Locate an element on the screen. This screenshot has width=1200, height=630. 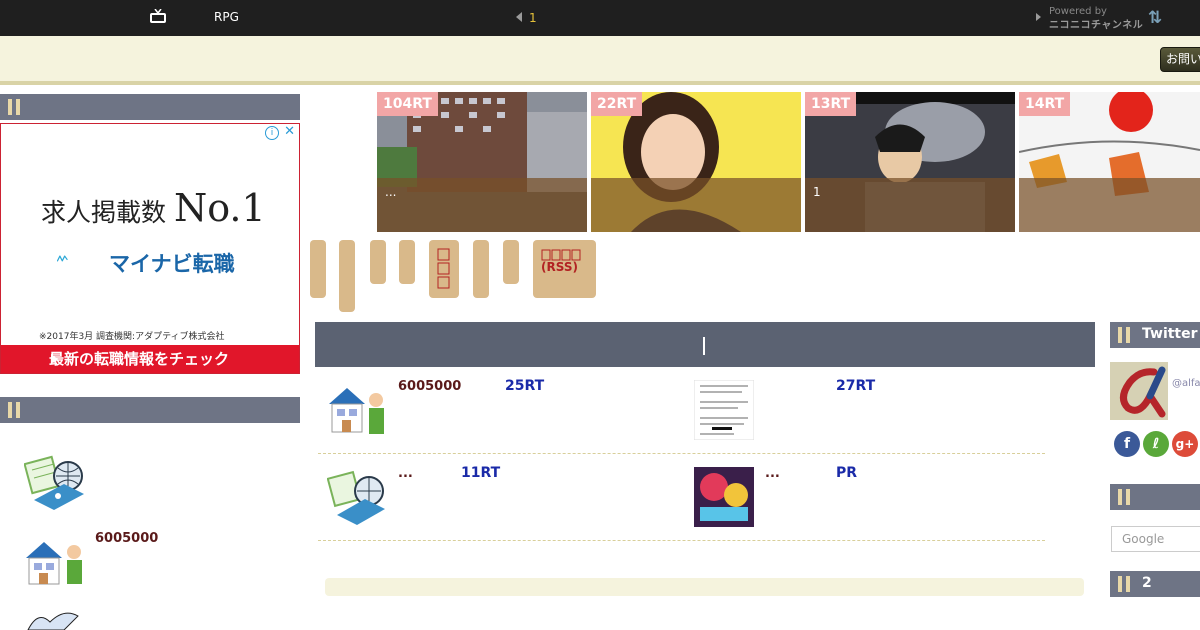
article-title: 6005000 is located at coordinates (429, 386).